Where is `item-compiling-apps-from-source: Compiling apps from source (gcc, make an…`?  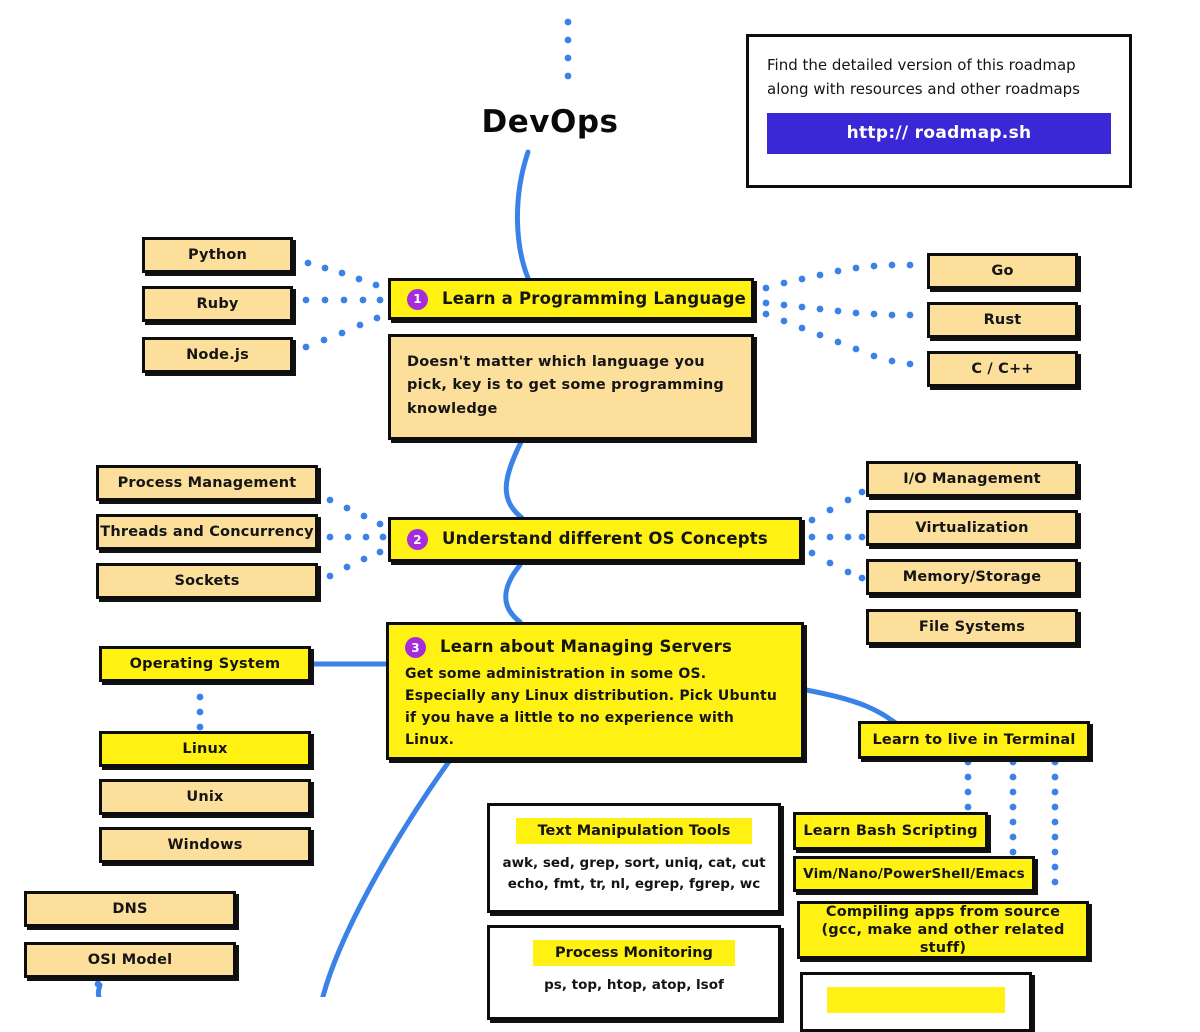
item-compiling-apps-from-source: Compiling apps from source (gcc, make an… is located at coordinates (943, 930).